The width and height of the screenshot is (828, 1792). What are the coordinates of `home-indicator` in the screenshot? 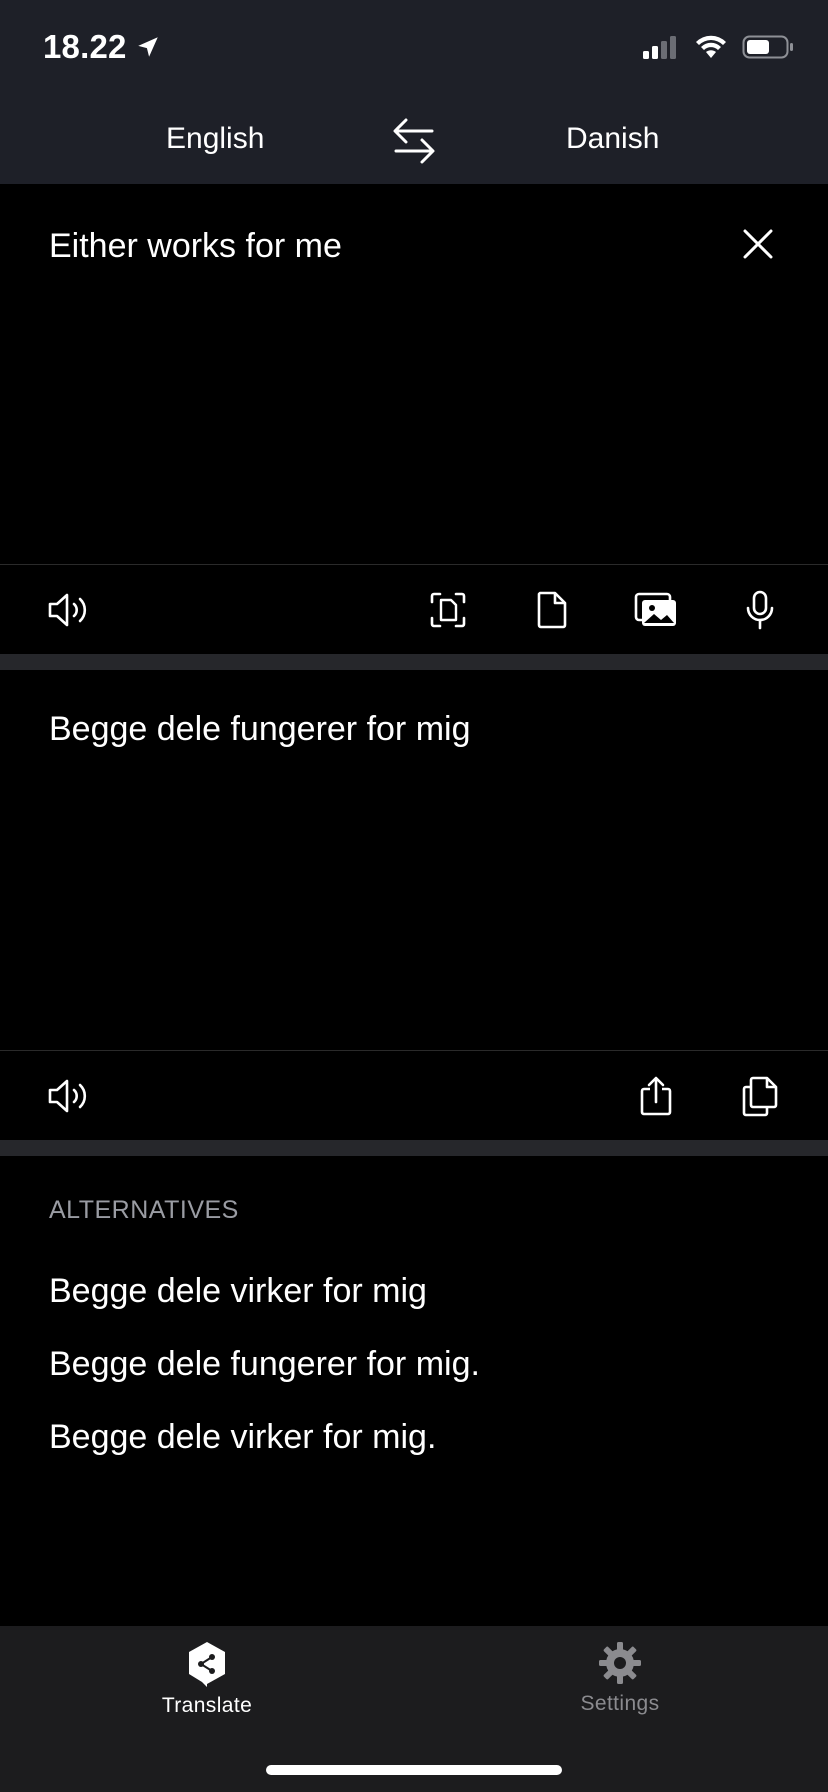 It's located at (414, 1770).